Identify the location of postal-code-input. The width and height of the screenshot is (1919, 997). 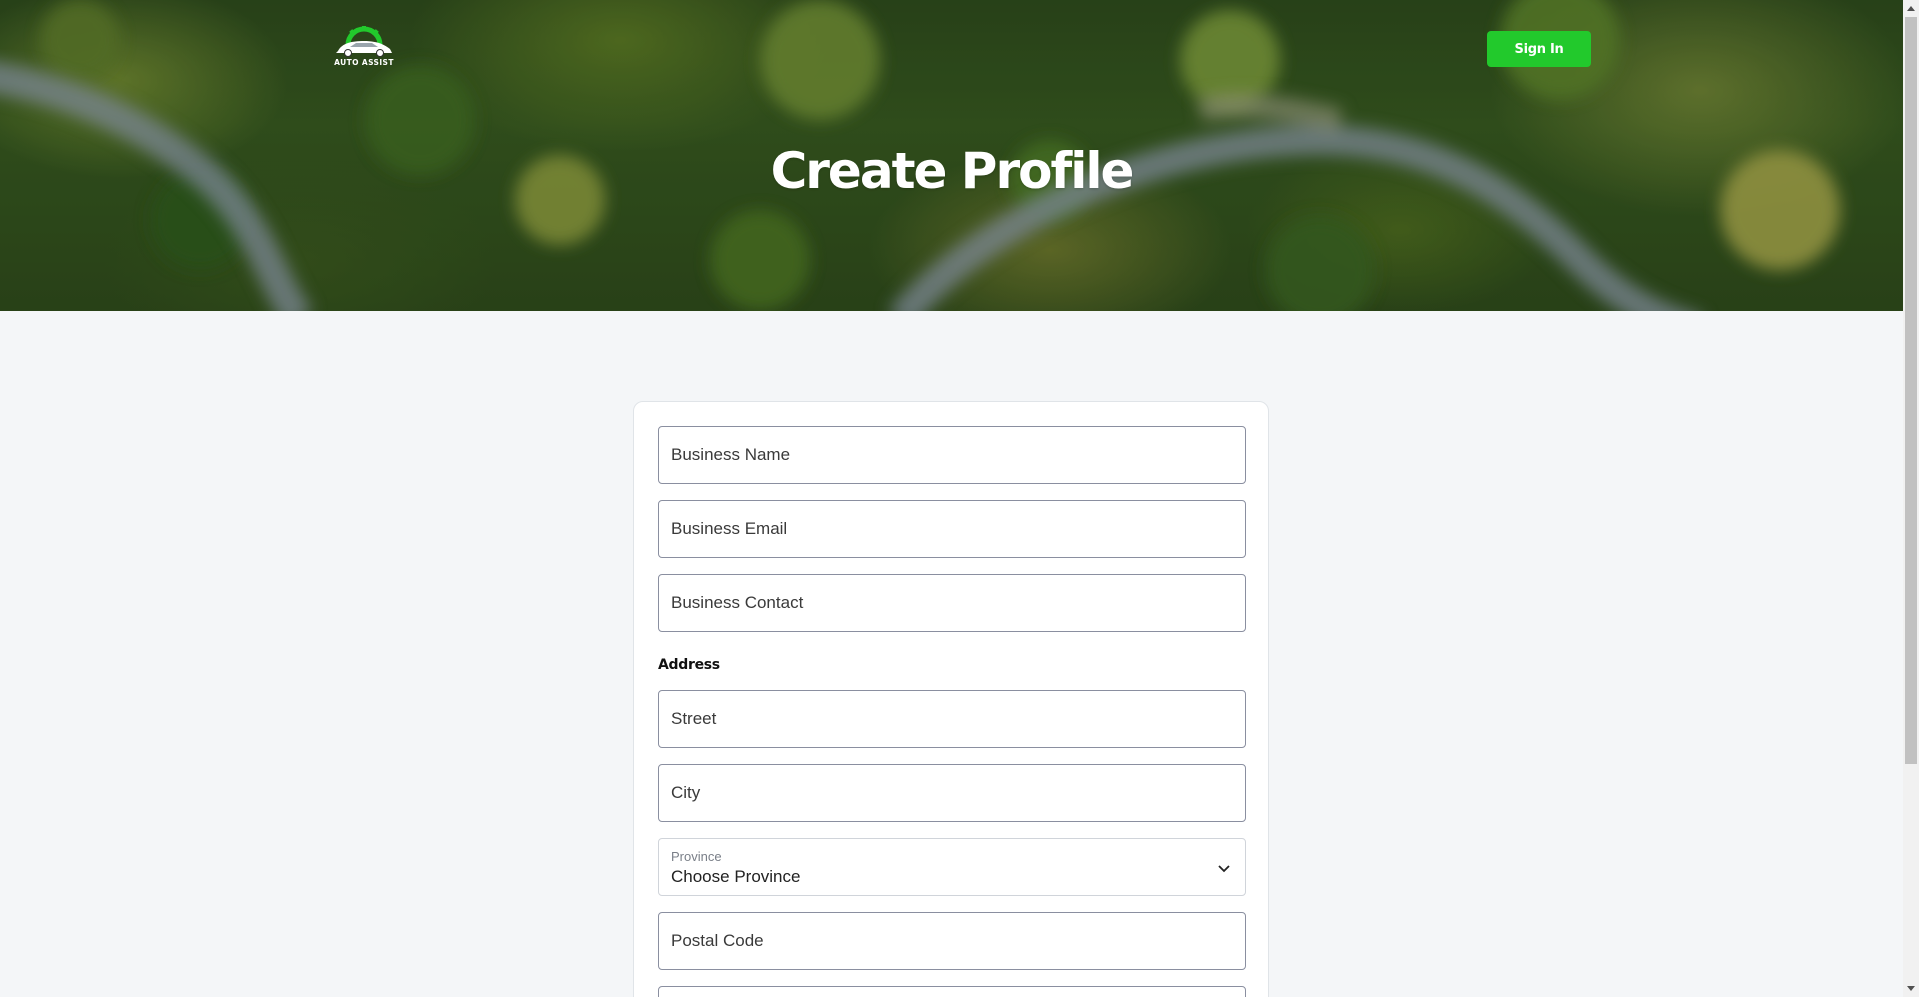
(952, 941).